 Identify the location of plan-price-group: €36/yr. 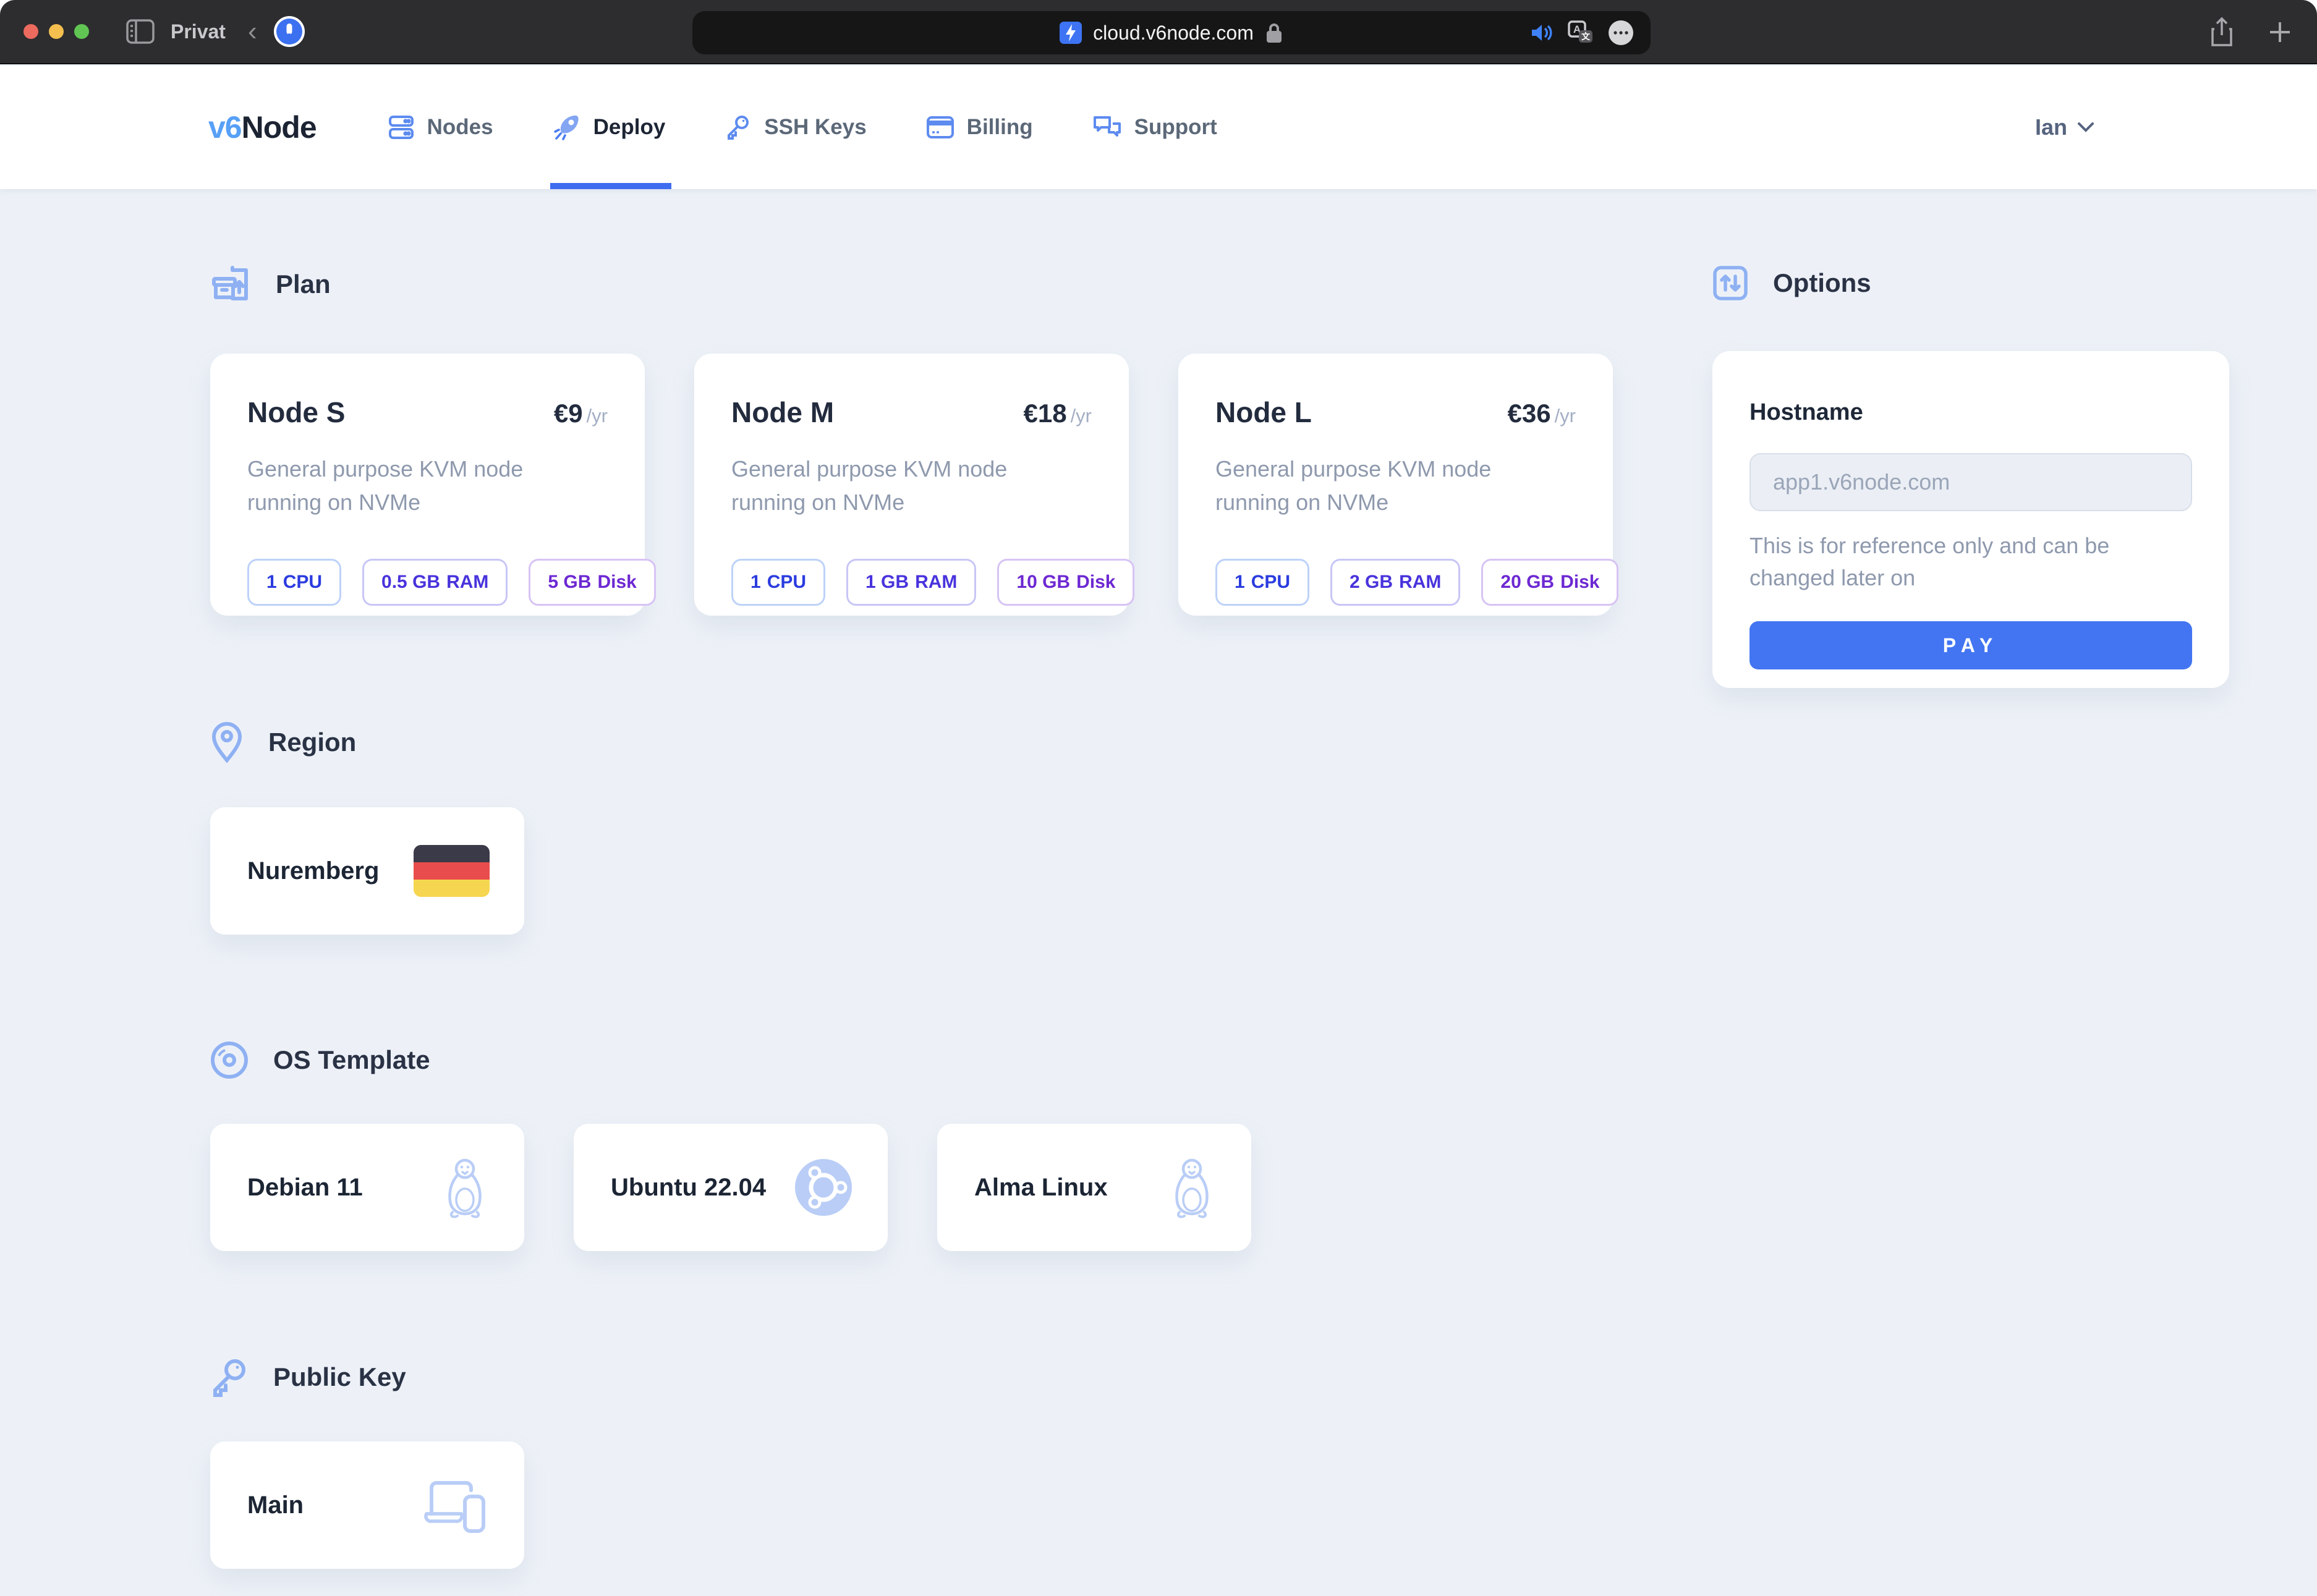
(1541, 414).